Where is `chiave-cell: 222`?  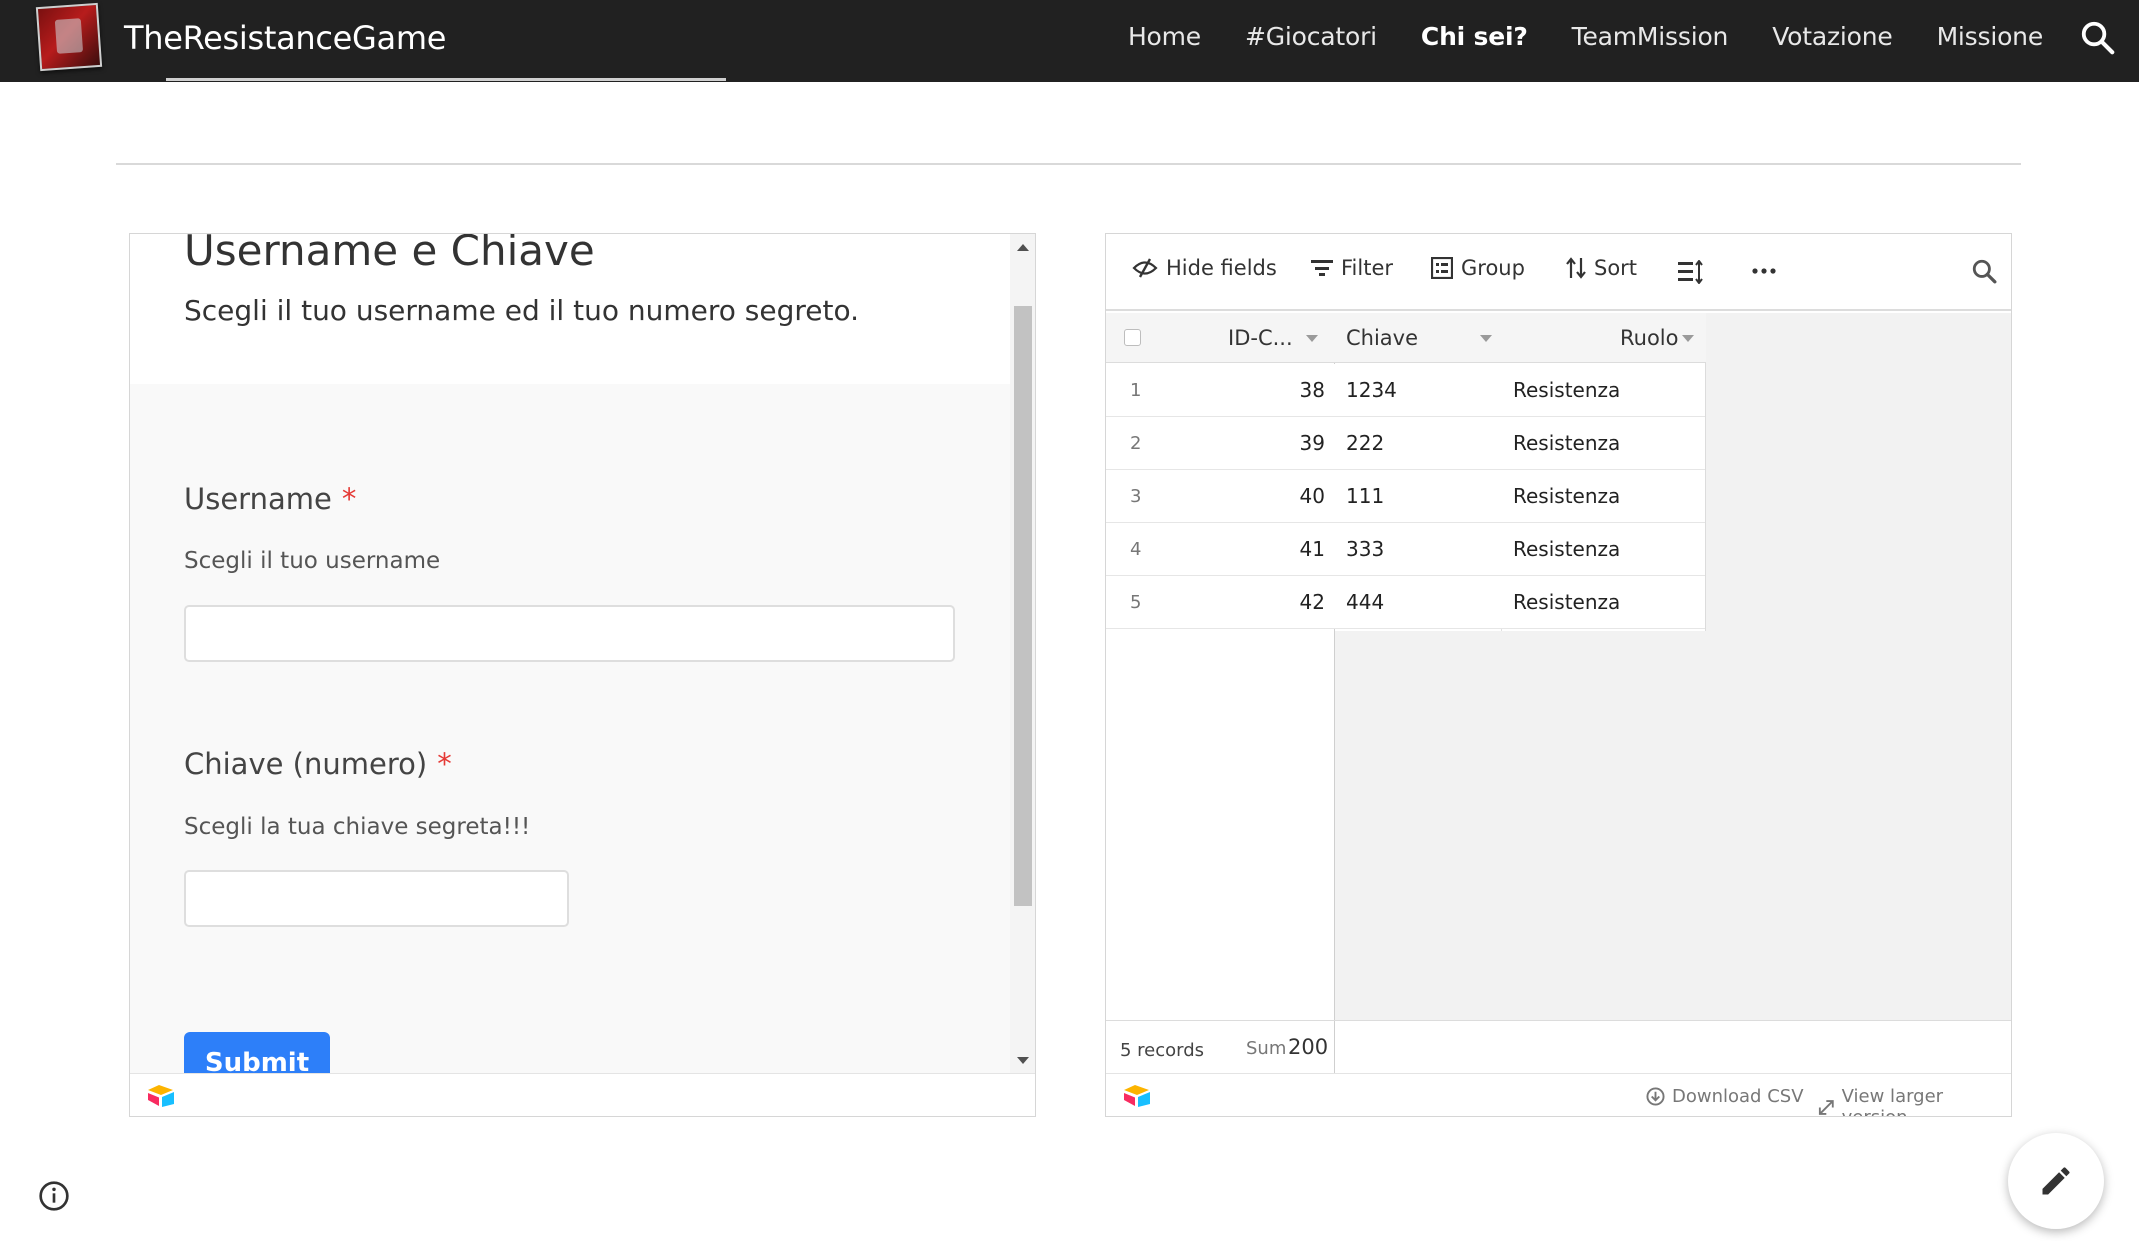 chiave-cell: 222 is located at coordinates (1365, 443).